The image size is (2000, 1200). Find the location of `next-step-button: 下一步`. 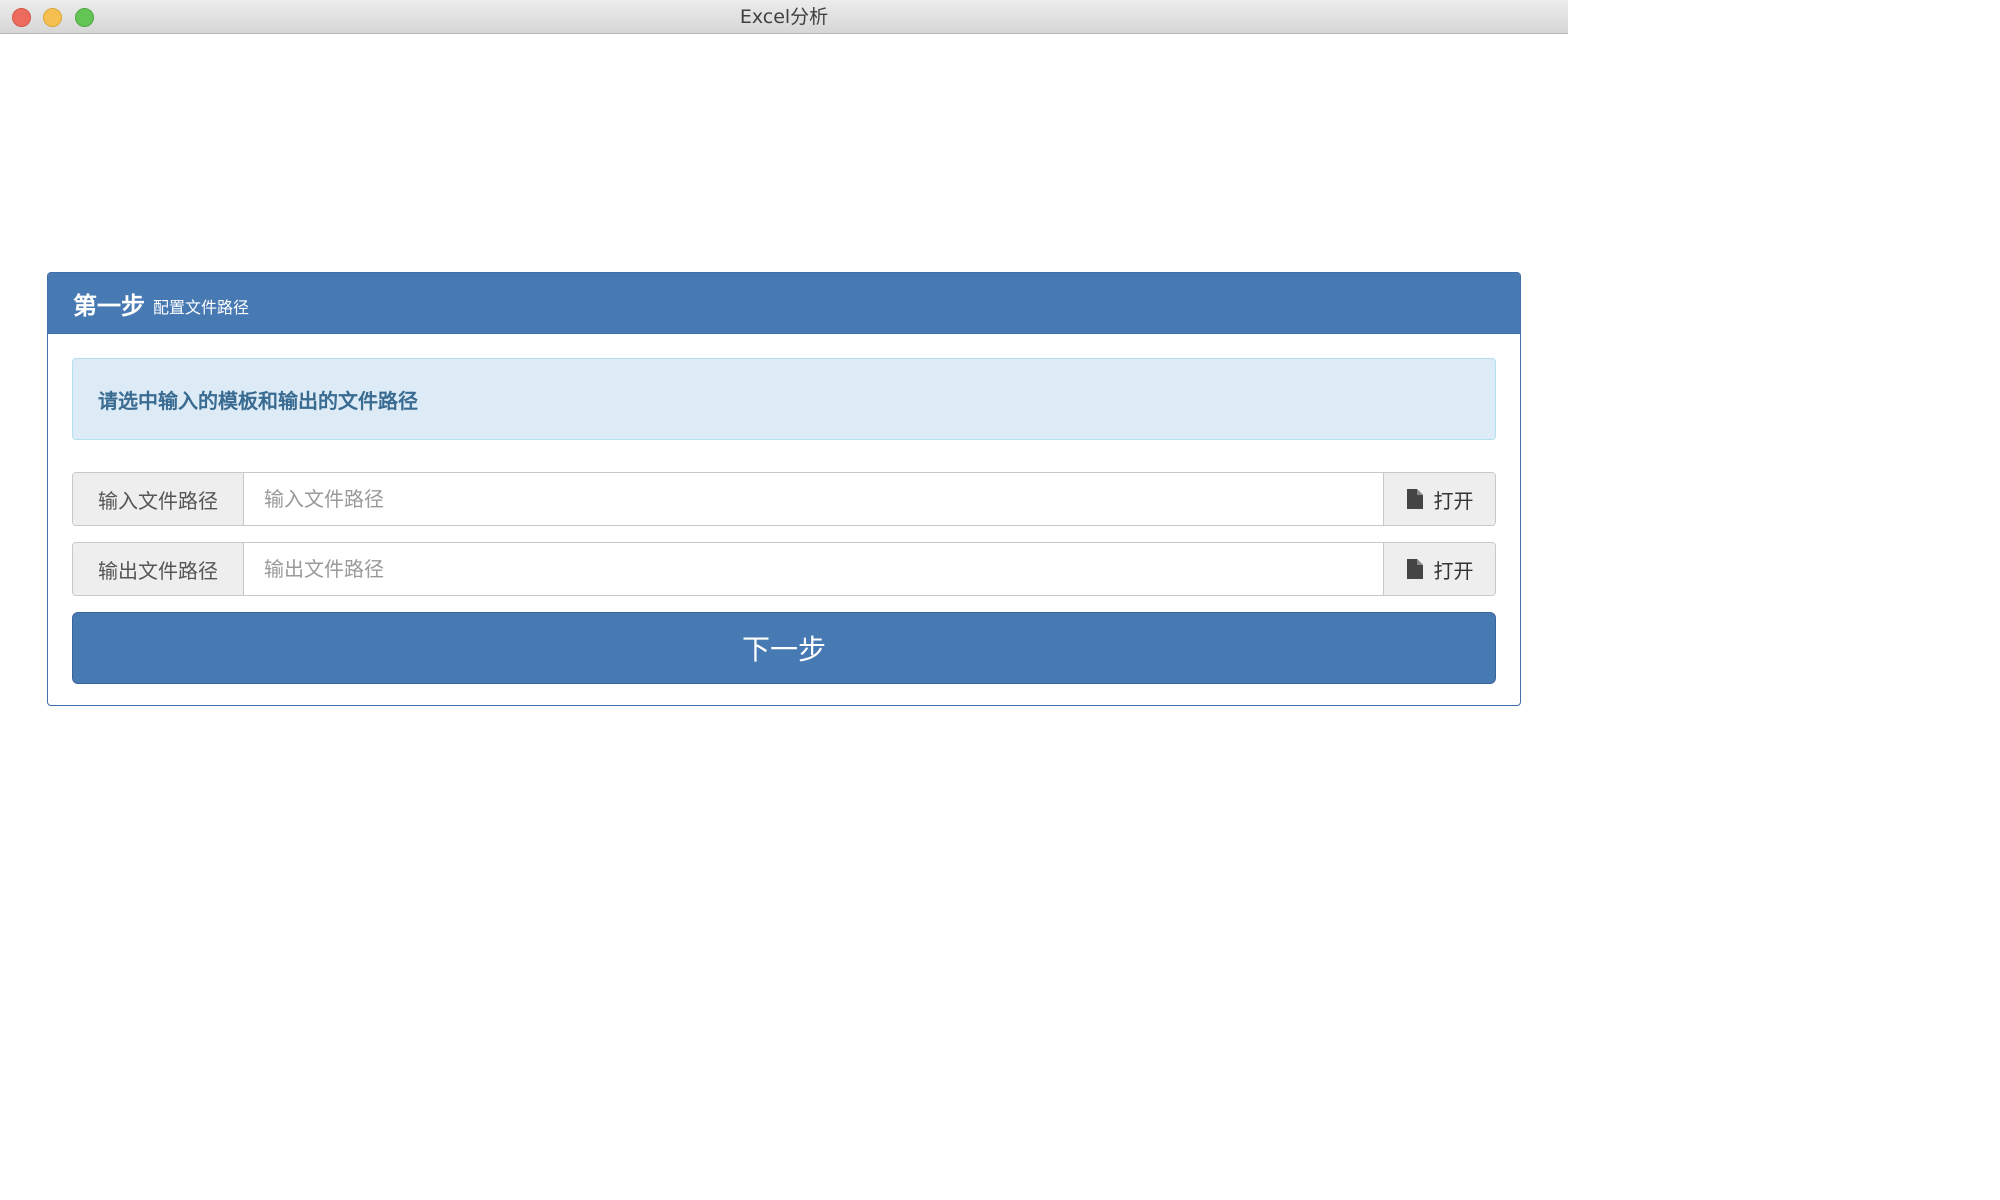

next-step-button: 下一步 is located at coordinates (784, 648).